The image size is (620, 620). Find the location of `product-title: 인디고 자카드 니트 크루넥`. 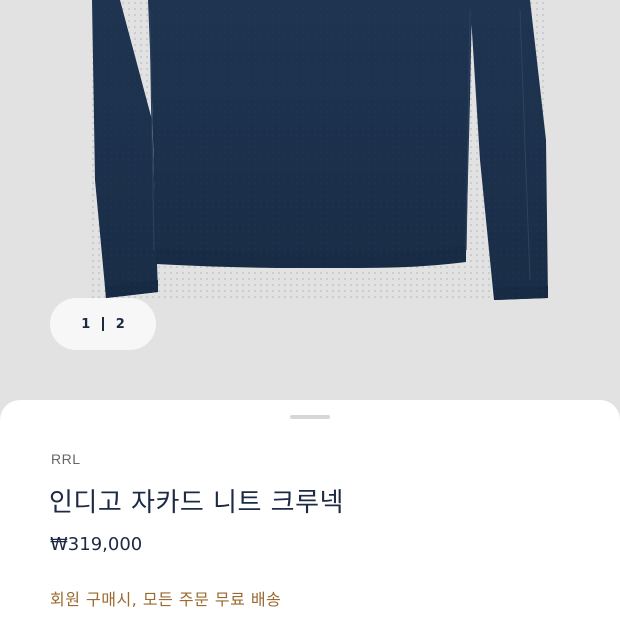

product-title: 인디고 자카드 니트 크루넥 is located at coordinates (196, 503).